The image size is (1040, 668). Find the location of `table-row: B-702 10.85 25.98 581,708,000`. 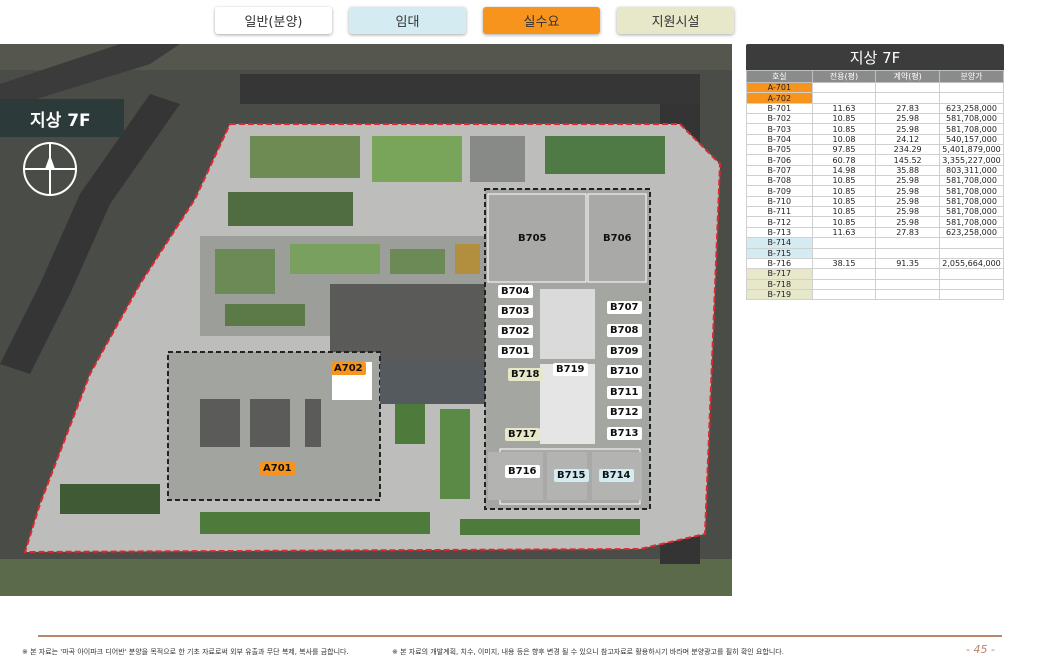

table-row: B-702 10.85 25.98 581,708,000 is located at coordinates (875, 119).